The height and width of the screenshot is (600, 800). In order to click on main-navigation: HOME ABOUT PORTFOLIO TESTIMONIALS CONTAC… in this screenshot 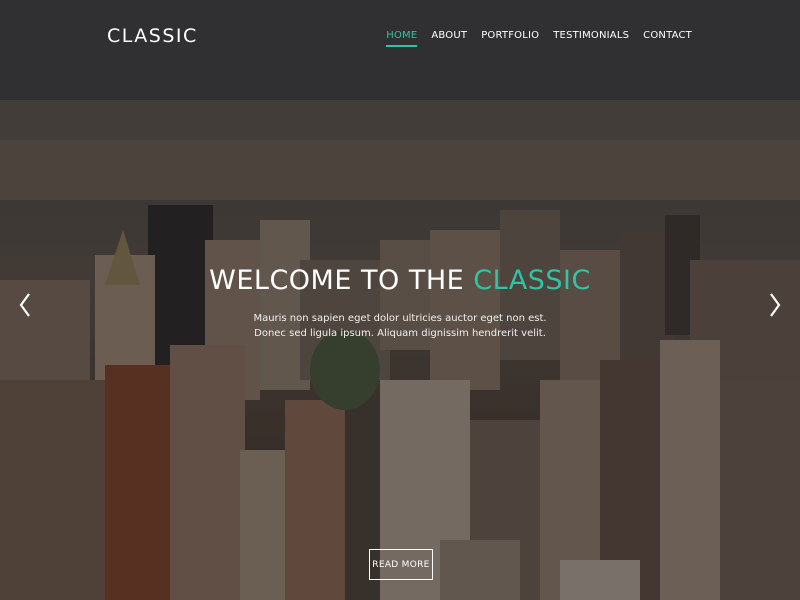, I will do `click(532, 38)`.